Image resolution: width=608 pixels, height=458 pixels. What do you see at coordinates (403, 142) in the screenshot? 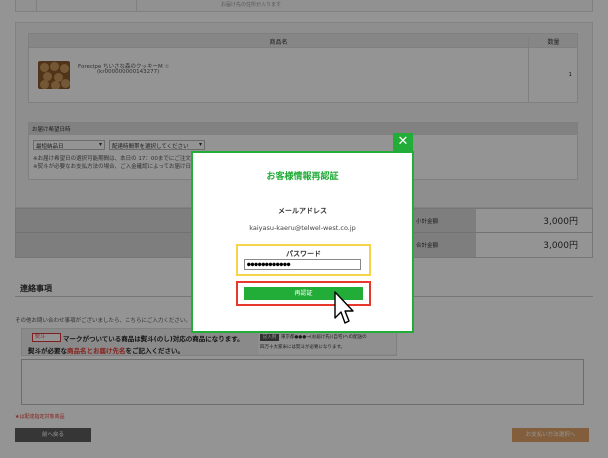
I see `close-button: ✕` at bounding box center [403, 142].